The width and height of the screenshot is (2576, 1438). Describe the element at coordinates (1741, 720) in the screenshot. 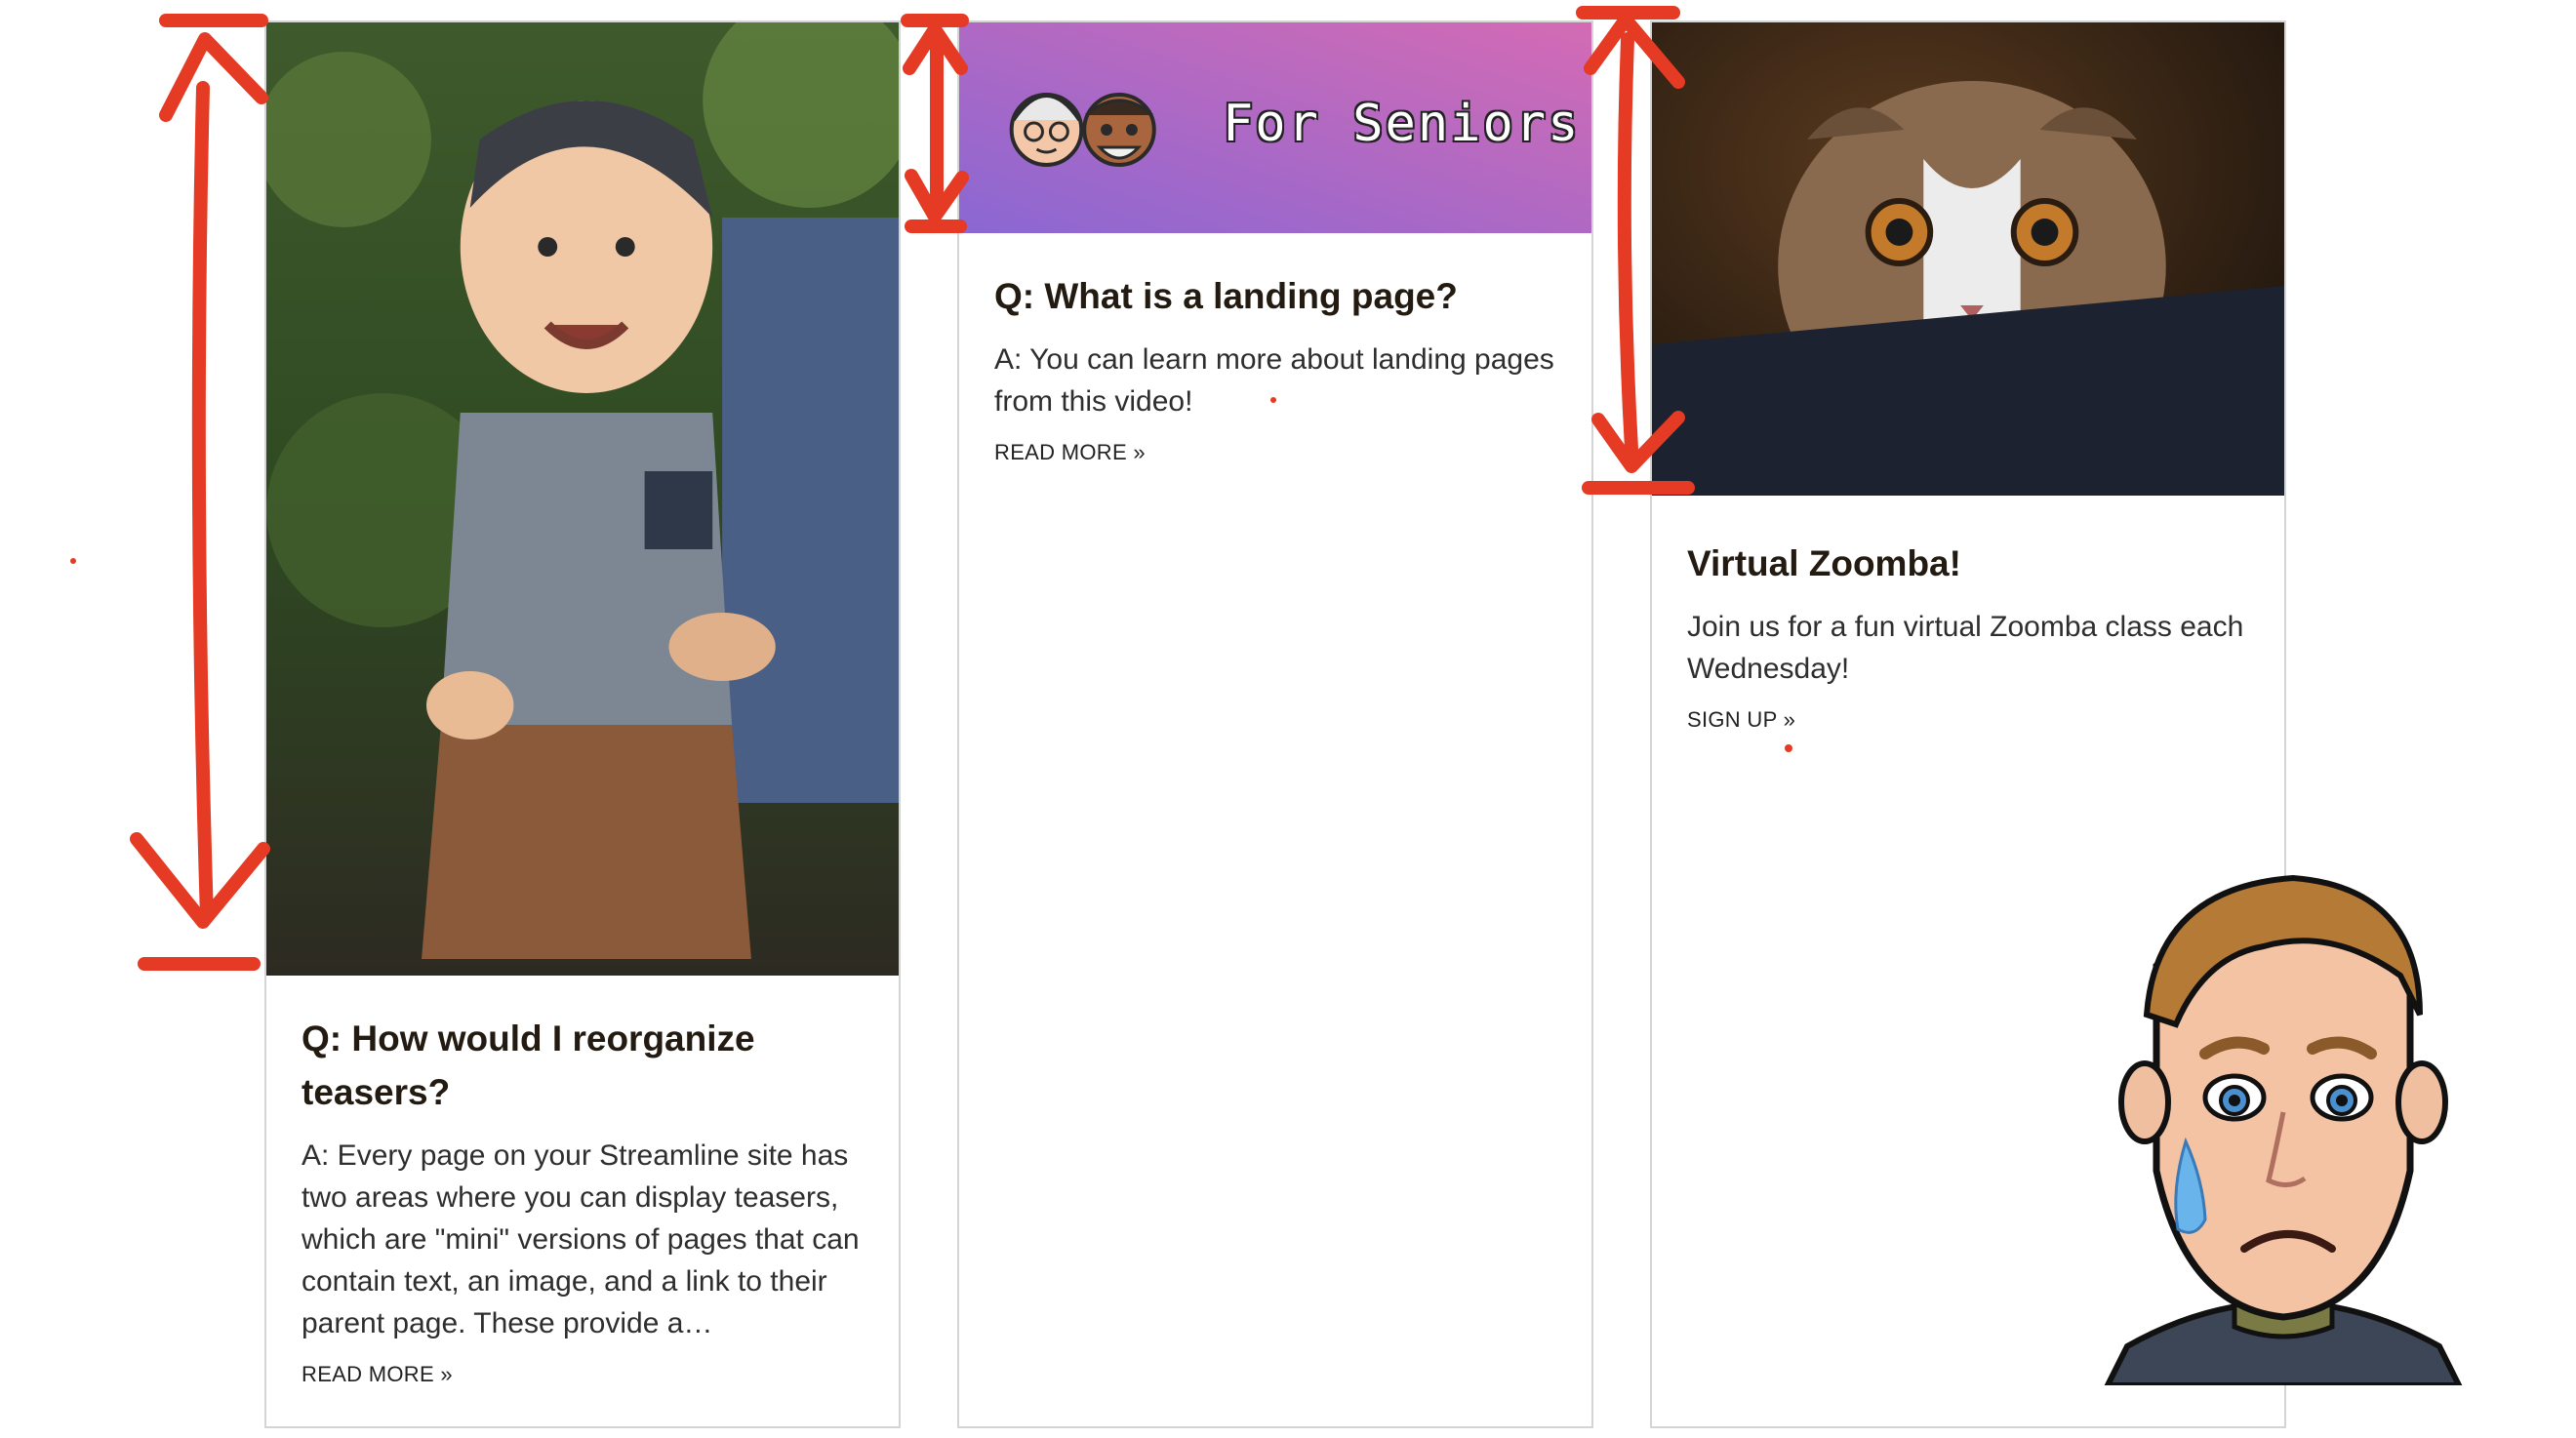

I see `sign-up-link: SIGN UP »` at that location.